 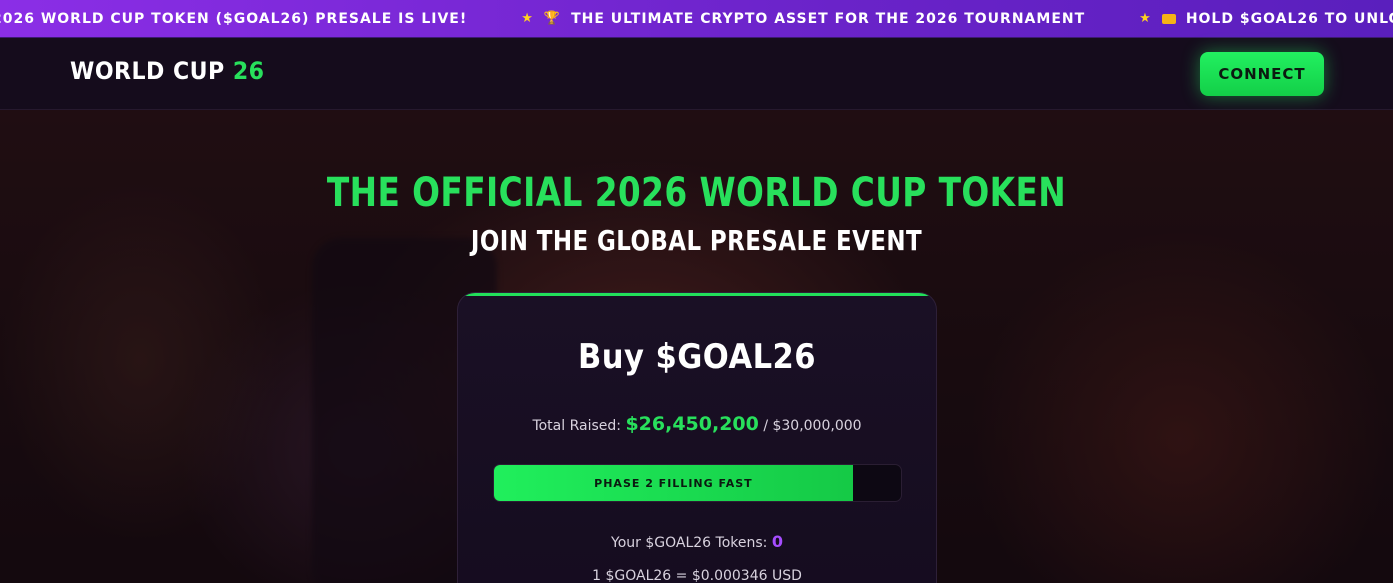 I want to click on card-title: Buy $GOAL26, so click(x=697, y=357).